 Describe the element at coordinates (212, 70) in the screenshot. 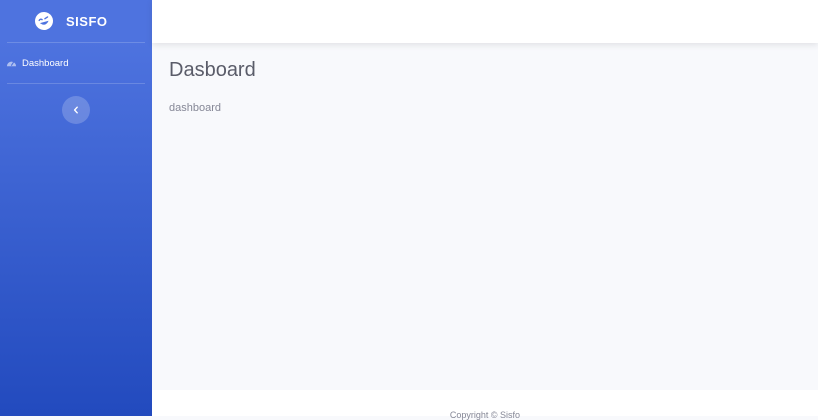

I see `page-title: Dasboard` at that location.